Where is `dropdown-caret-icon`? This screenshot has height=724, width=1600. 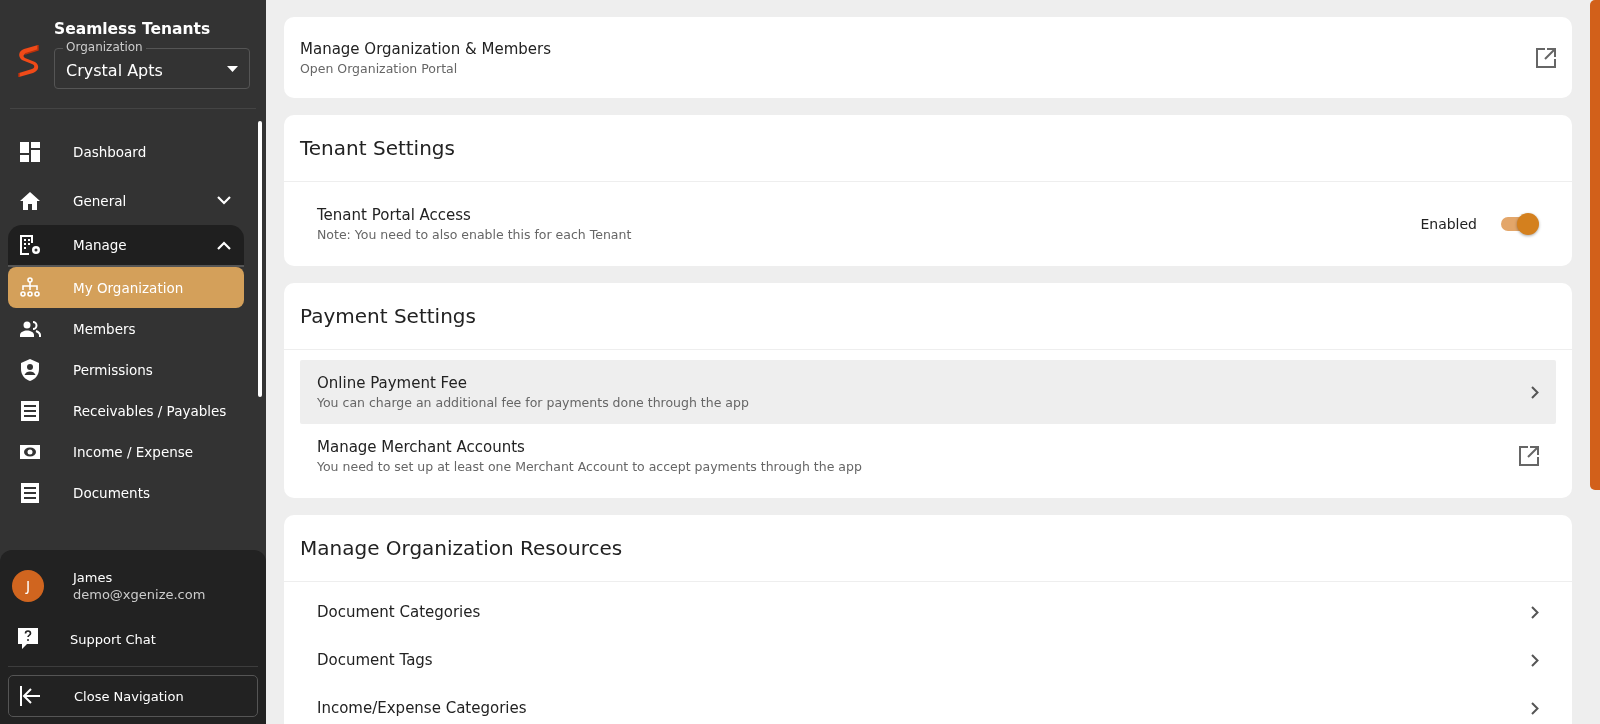
dropdown-caret-icon is located at coordinates (232, 68).